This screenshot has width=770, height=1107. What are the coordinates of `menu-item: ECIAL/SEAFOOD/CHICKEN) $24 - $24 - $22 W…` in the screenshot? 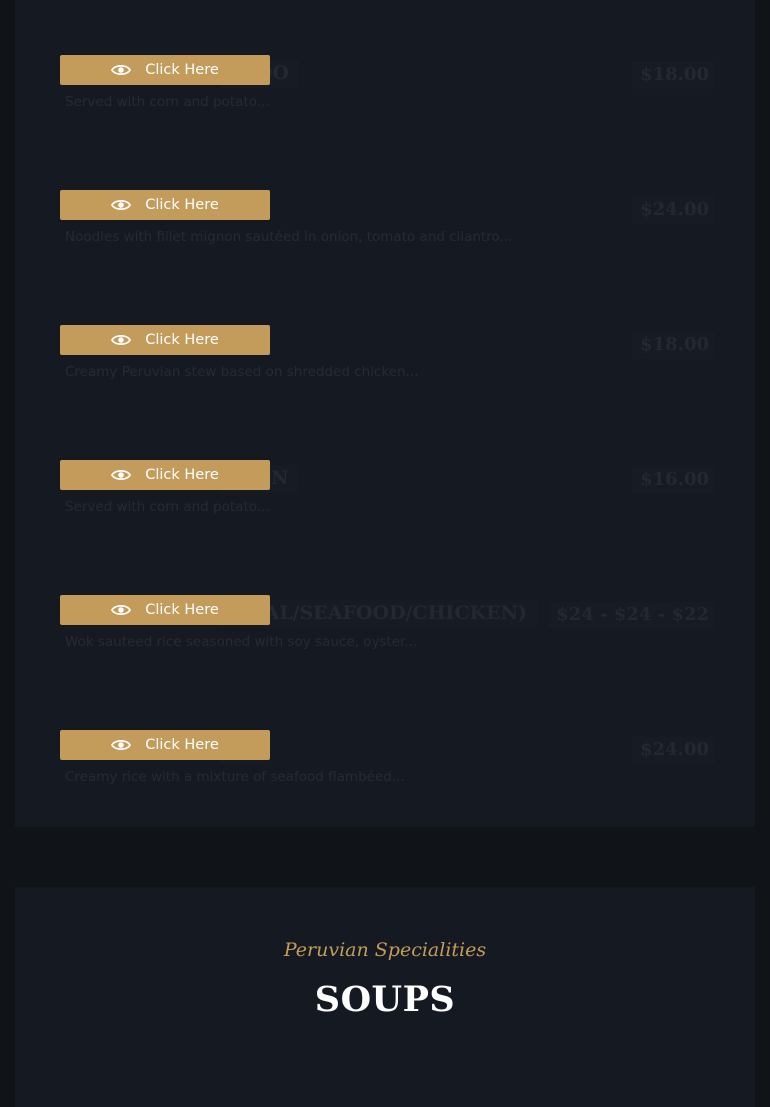 It's located at (387, 637).